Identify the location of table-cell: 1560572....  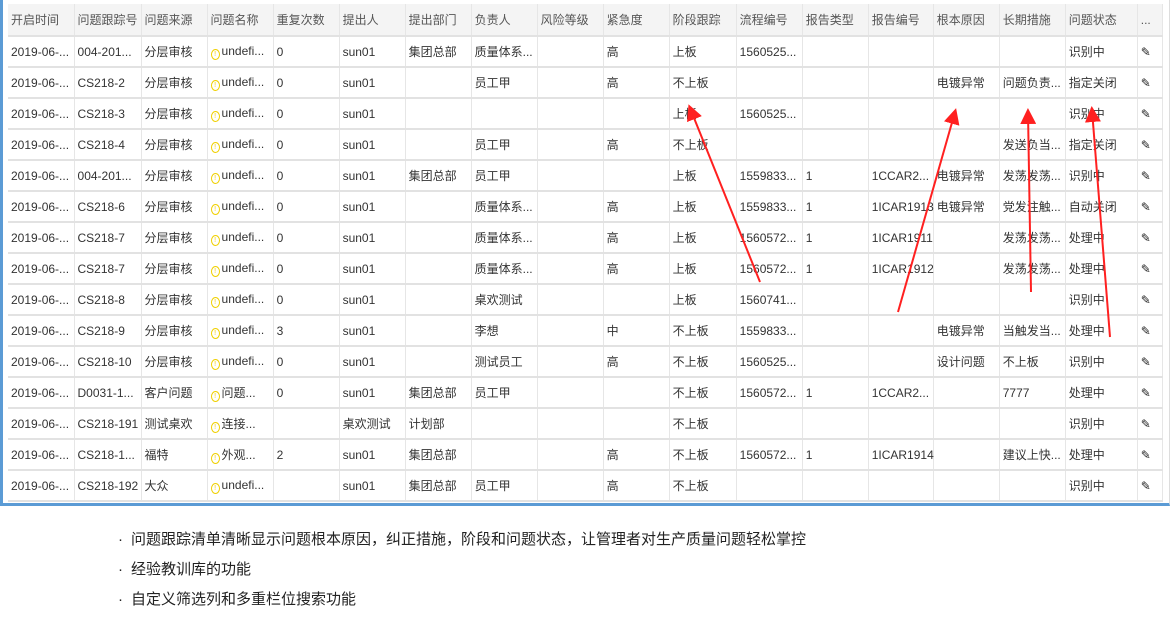
(769, 393).